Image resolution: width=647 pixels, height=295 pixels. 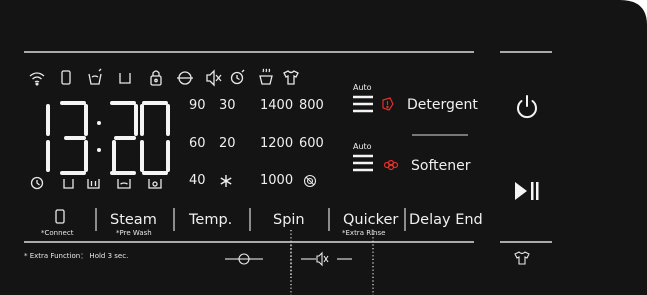 I want to click on softener-label: Softener, so click(x=441, y=166).